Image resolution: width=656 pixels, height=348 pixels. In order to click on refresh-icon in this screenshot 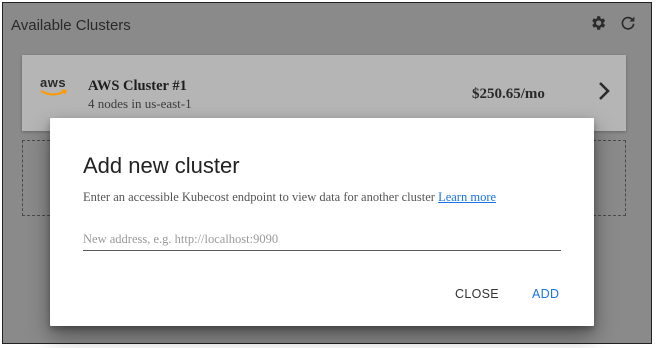, I will do `click(628, 23)`.